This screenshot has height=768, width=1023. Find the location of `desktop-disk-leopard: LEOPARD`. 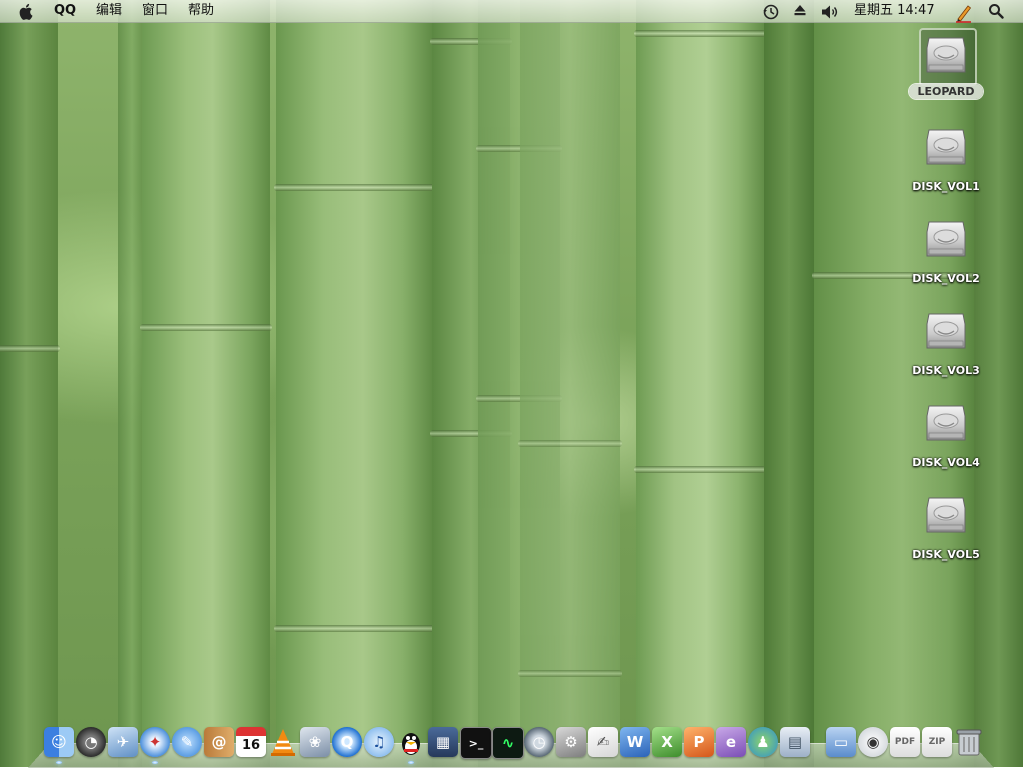

desktop-disk-leopard: LEOPARD is located at coordinates (946, 71).